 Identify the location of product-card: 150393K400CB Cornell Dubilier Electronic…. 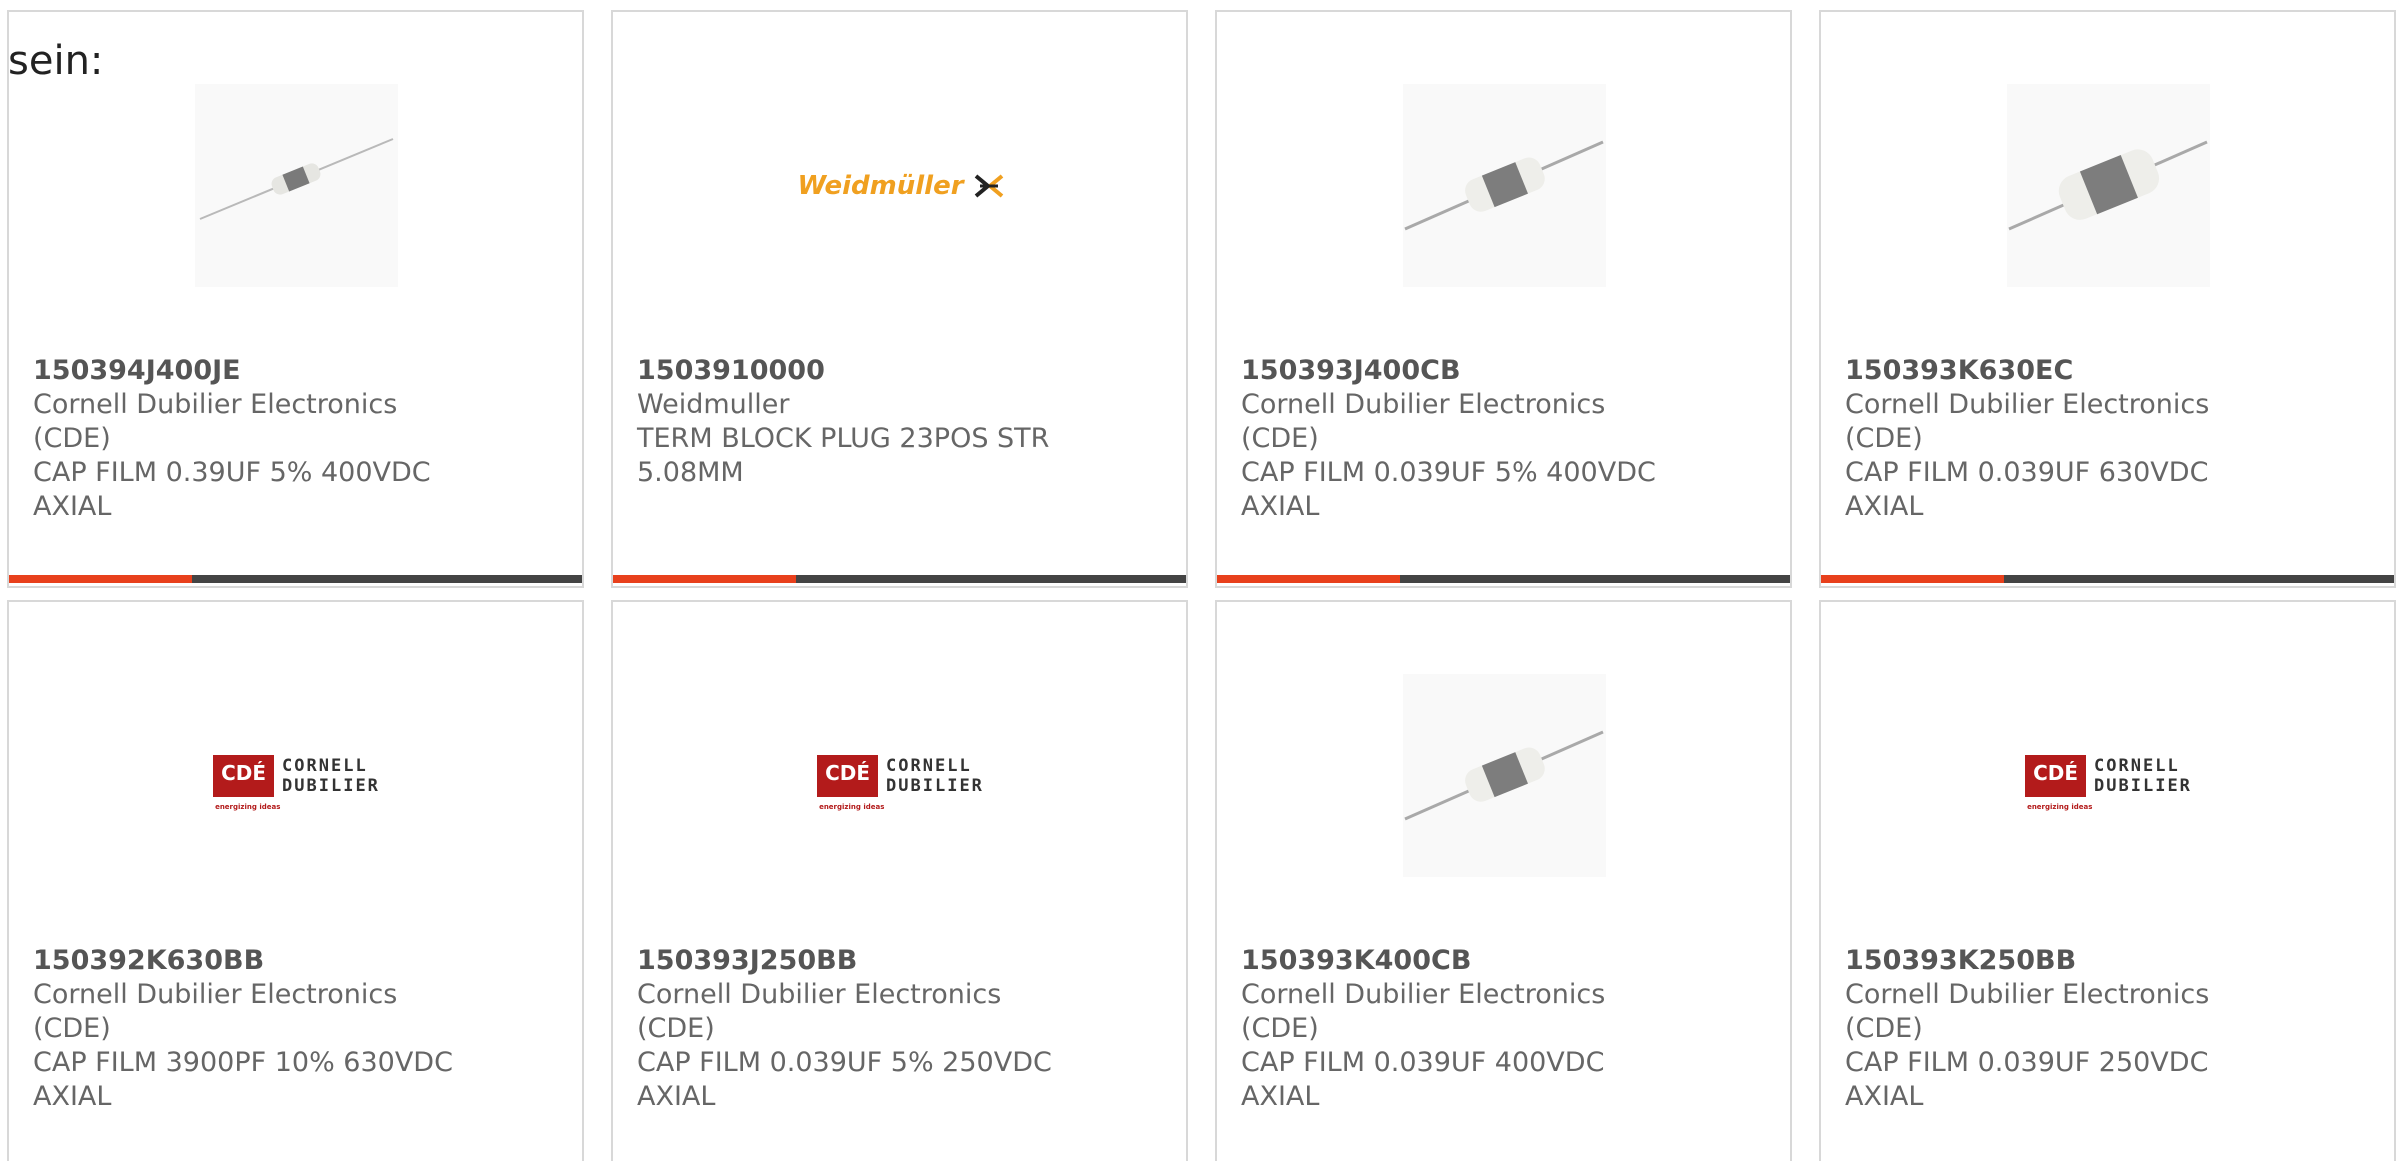
(1503, 880).